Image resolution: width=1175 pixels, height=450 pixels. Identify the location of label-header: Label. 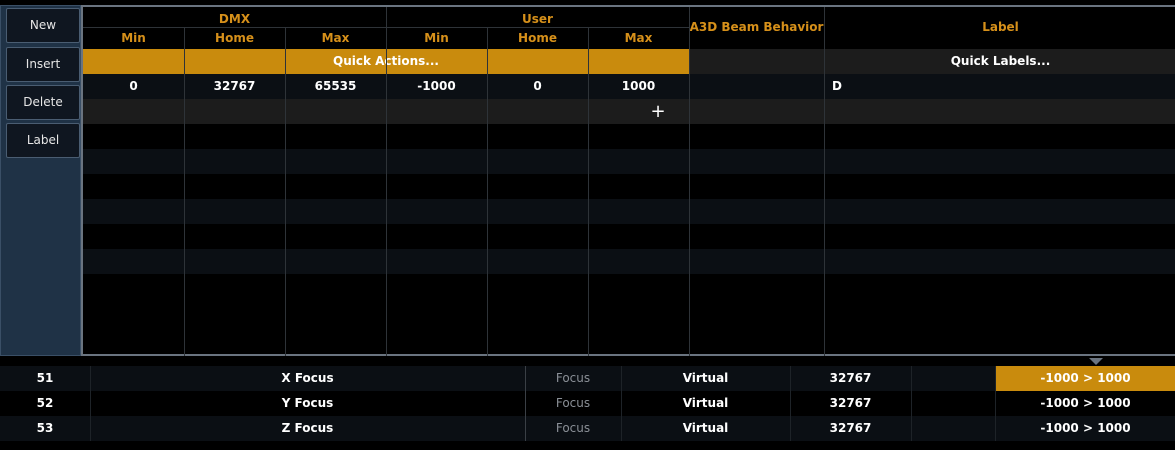
(1000, 27).